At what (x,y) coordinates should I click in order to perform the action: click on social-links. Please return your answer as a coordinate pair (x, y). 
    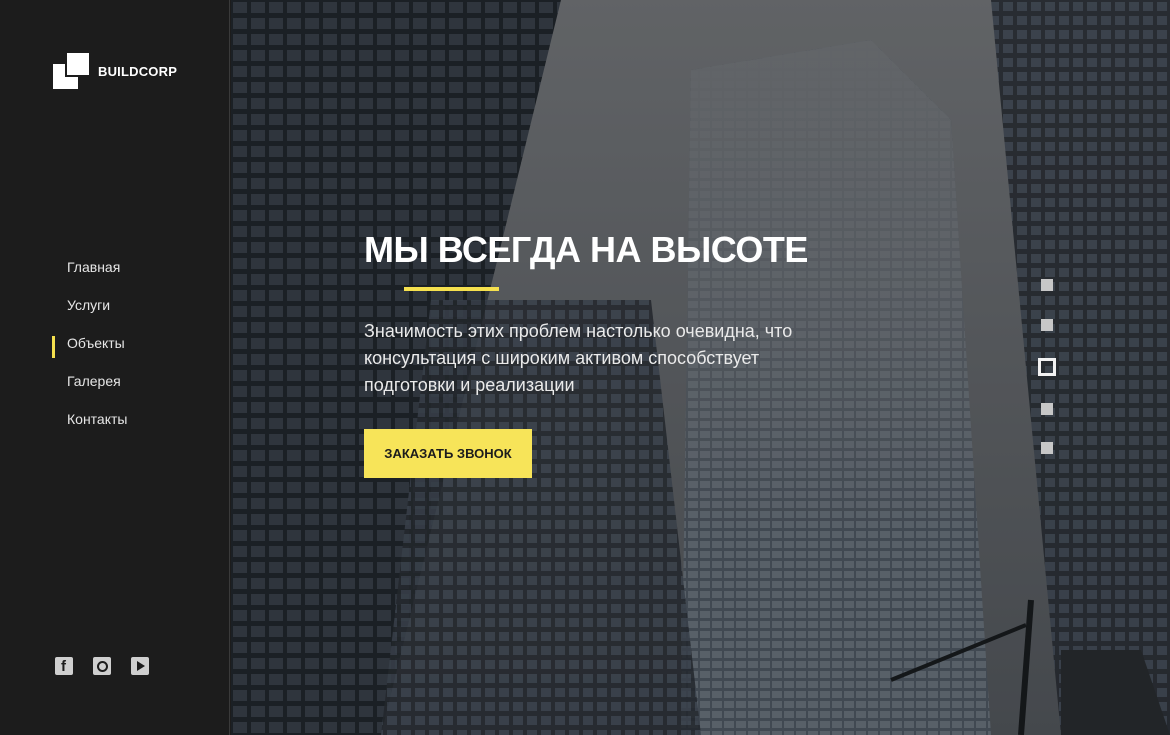
    Looking at the image, I should click on (102, 666).